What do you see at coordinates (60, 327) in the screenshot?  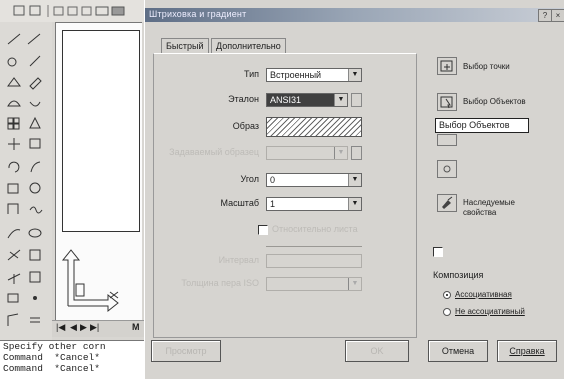 I see `nav-first: |◀` at bounding box center [60, 327].